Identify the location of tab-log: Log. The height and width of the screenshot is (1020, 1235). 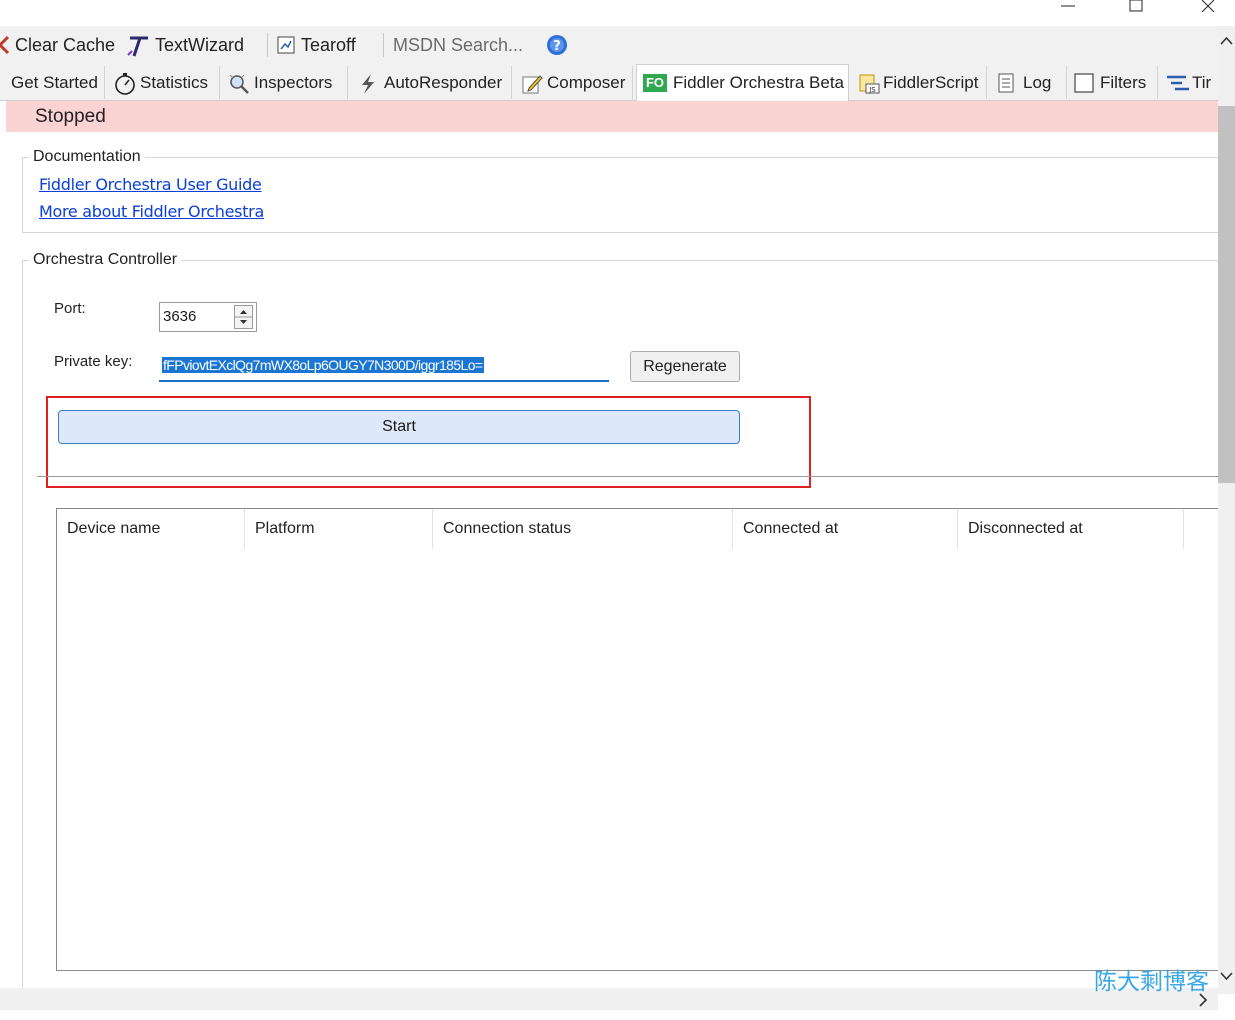
(1029, 82).